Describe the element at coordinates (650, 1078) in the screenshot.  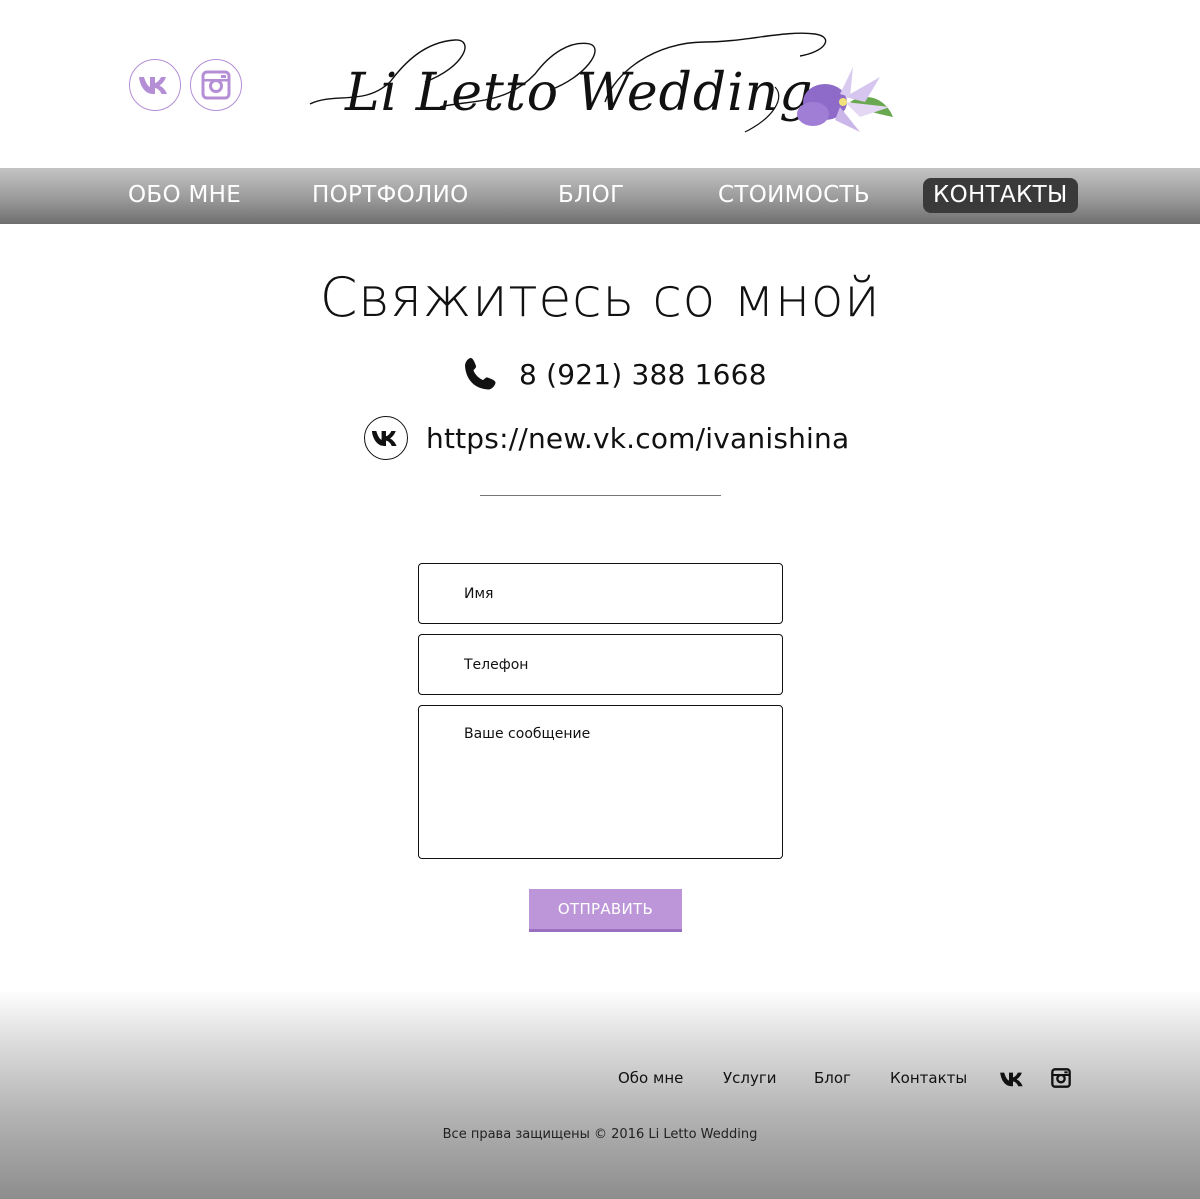
I see `footer-link-about: Обо мне` at that location.